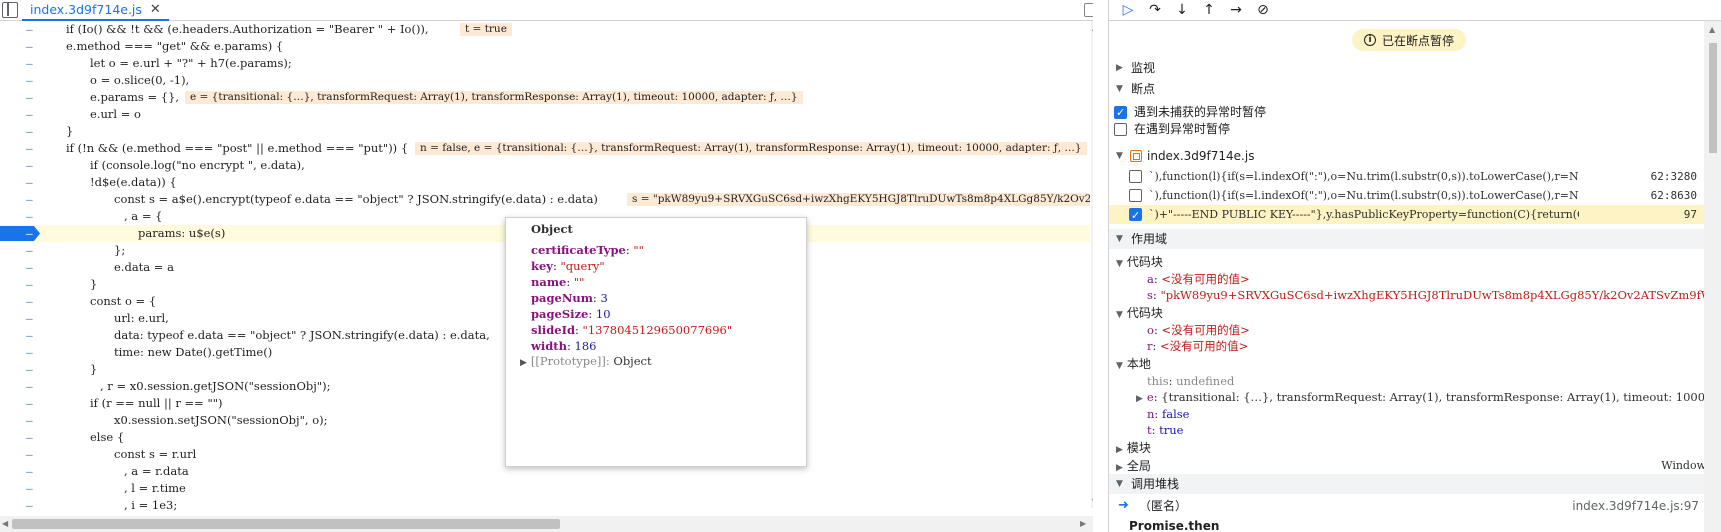 Image resolution: width=1721 pixels, height=532 pixels. Describe the element at coordinates (1635, 506) in the screenshot. I see `callstack-frame-location: index.3d9f714e.js:97` at that location.